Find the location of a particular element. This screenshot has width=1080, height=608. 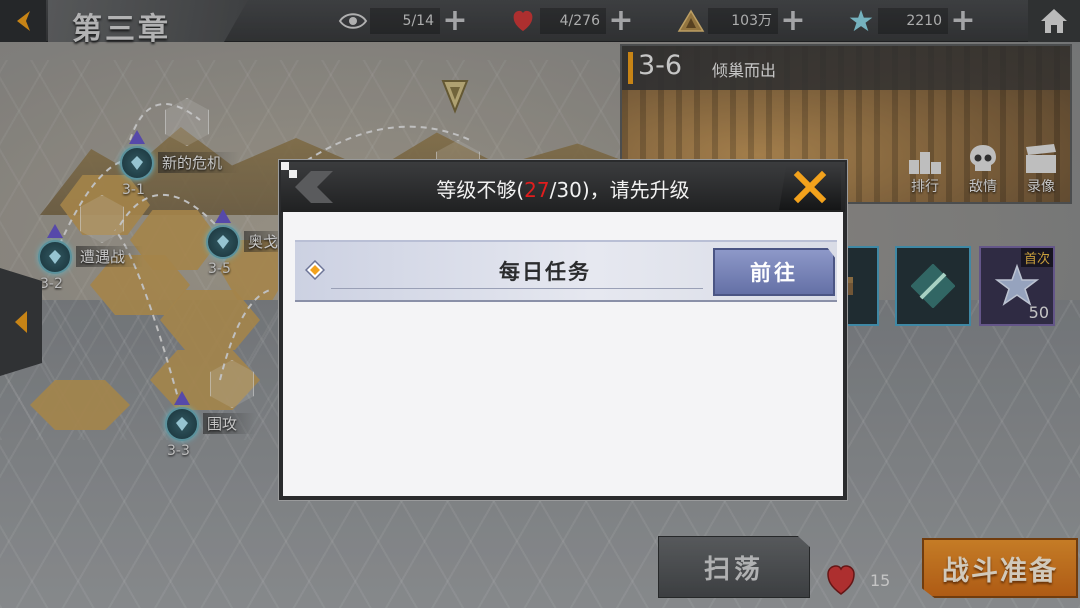

go-button: 前往 is located at coordinates (774, 272).